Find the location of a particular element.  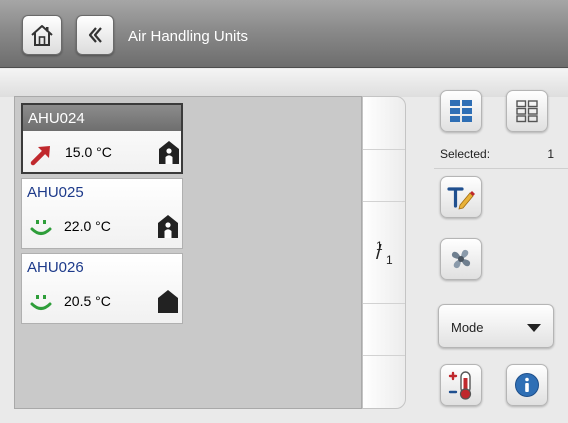

setpoint-icon is located at coordinates (460, 385).